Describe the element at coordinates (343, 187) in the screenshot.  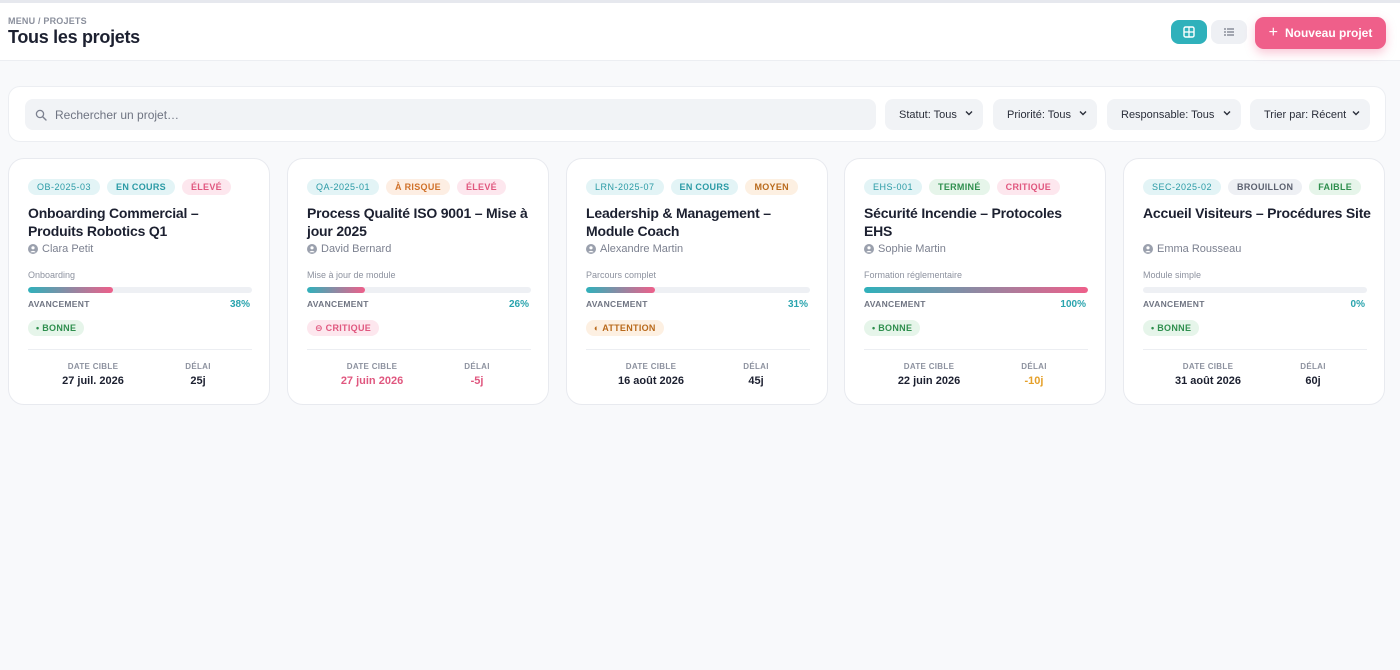
I see `project-code-badge: QA-2025-01` at that location.